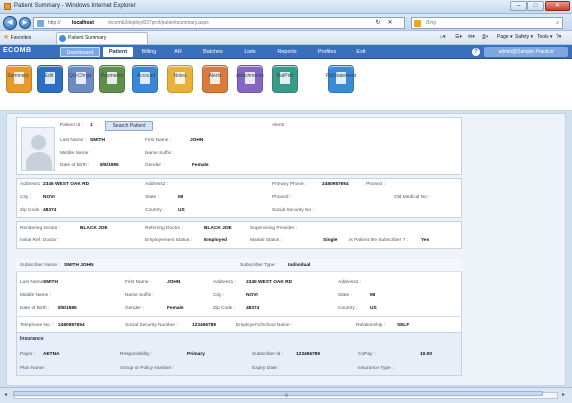 The image size is (572, 403). I want to click on alerts-label: Alerts, so click(215, 76).